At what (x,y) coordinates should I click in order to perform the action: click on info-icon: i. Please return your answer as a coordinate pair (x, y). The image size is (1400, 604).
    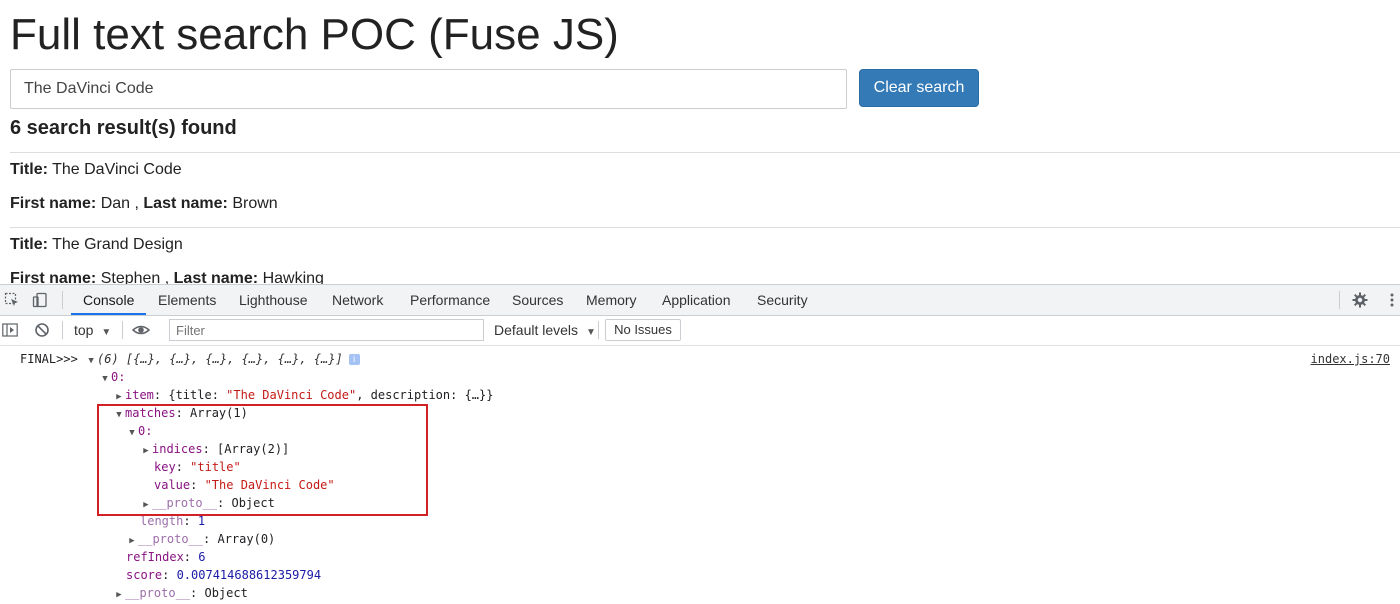
    Looking at the image, I should click on (354, 359).